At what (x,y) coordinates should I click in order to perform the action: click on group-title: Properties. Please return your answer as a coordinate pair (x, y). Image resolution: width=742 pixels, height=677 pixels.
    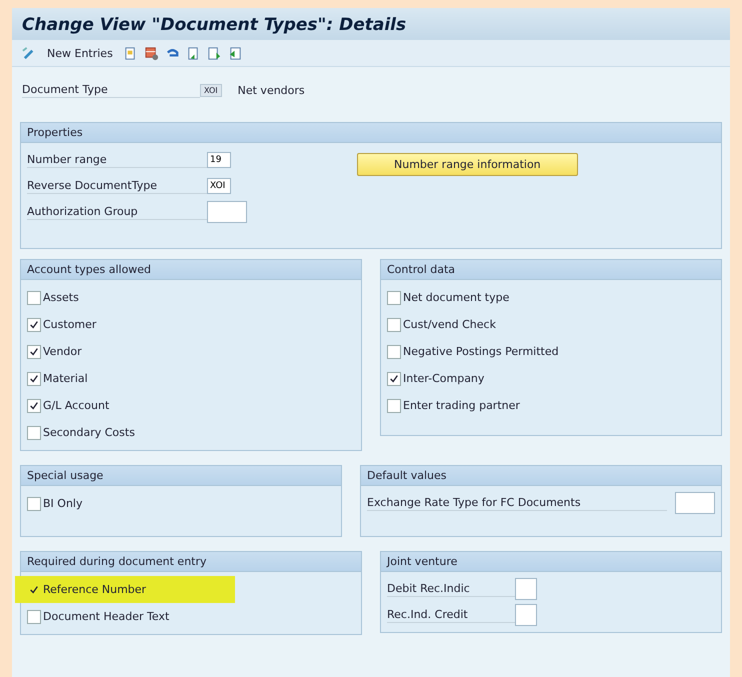
    Looking at the image, I should click on (371, 133).